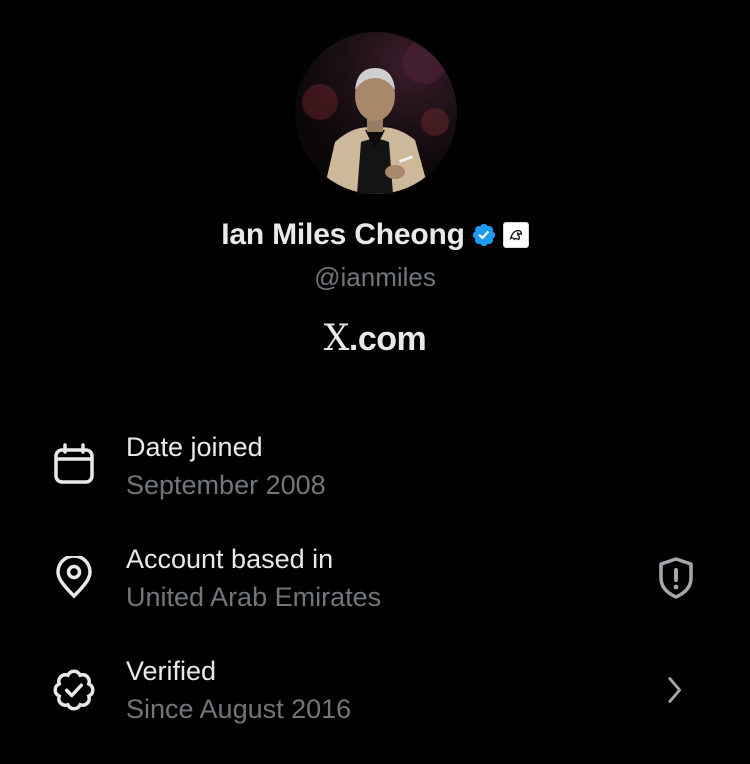  I want to click on profile-name: Ian Miles Cheong, so click(343, 234).